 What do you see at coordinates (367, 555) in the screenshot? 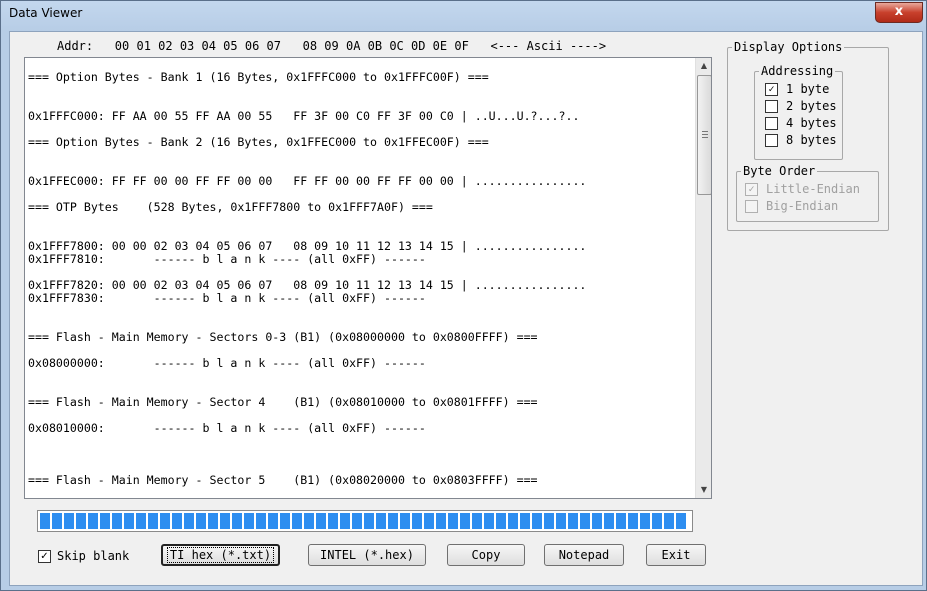
I see `intel-hex-button: INTEL (*.hex)` at bounding box center [367, 555].